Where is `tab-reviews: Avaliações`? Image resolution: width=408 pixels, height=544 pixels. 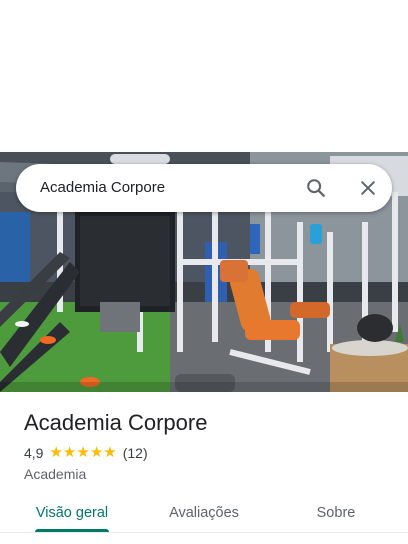
tab-reviews: Avaliações is located at coordinates (204, 514).